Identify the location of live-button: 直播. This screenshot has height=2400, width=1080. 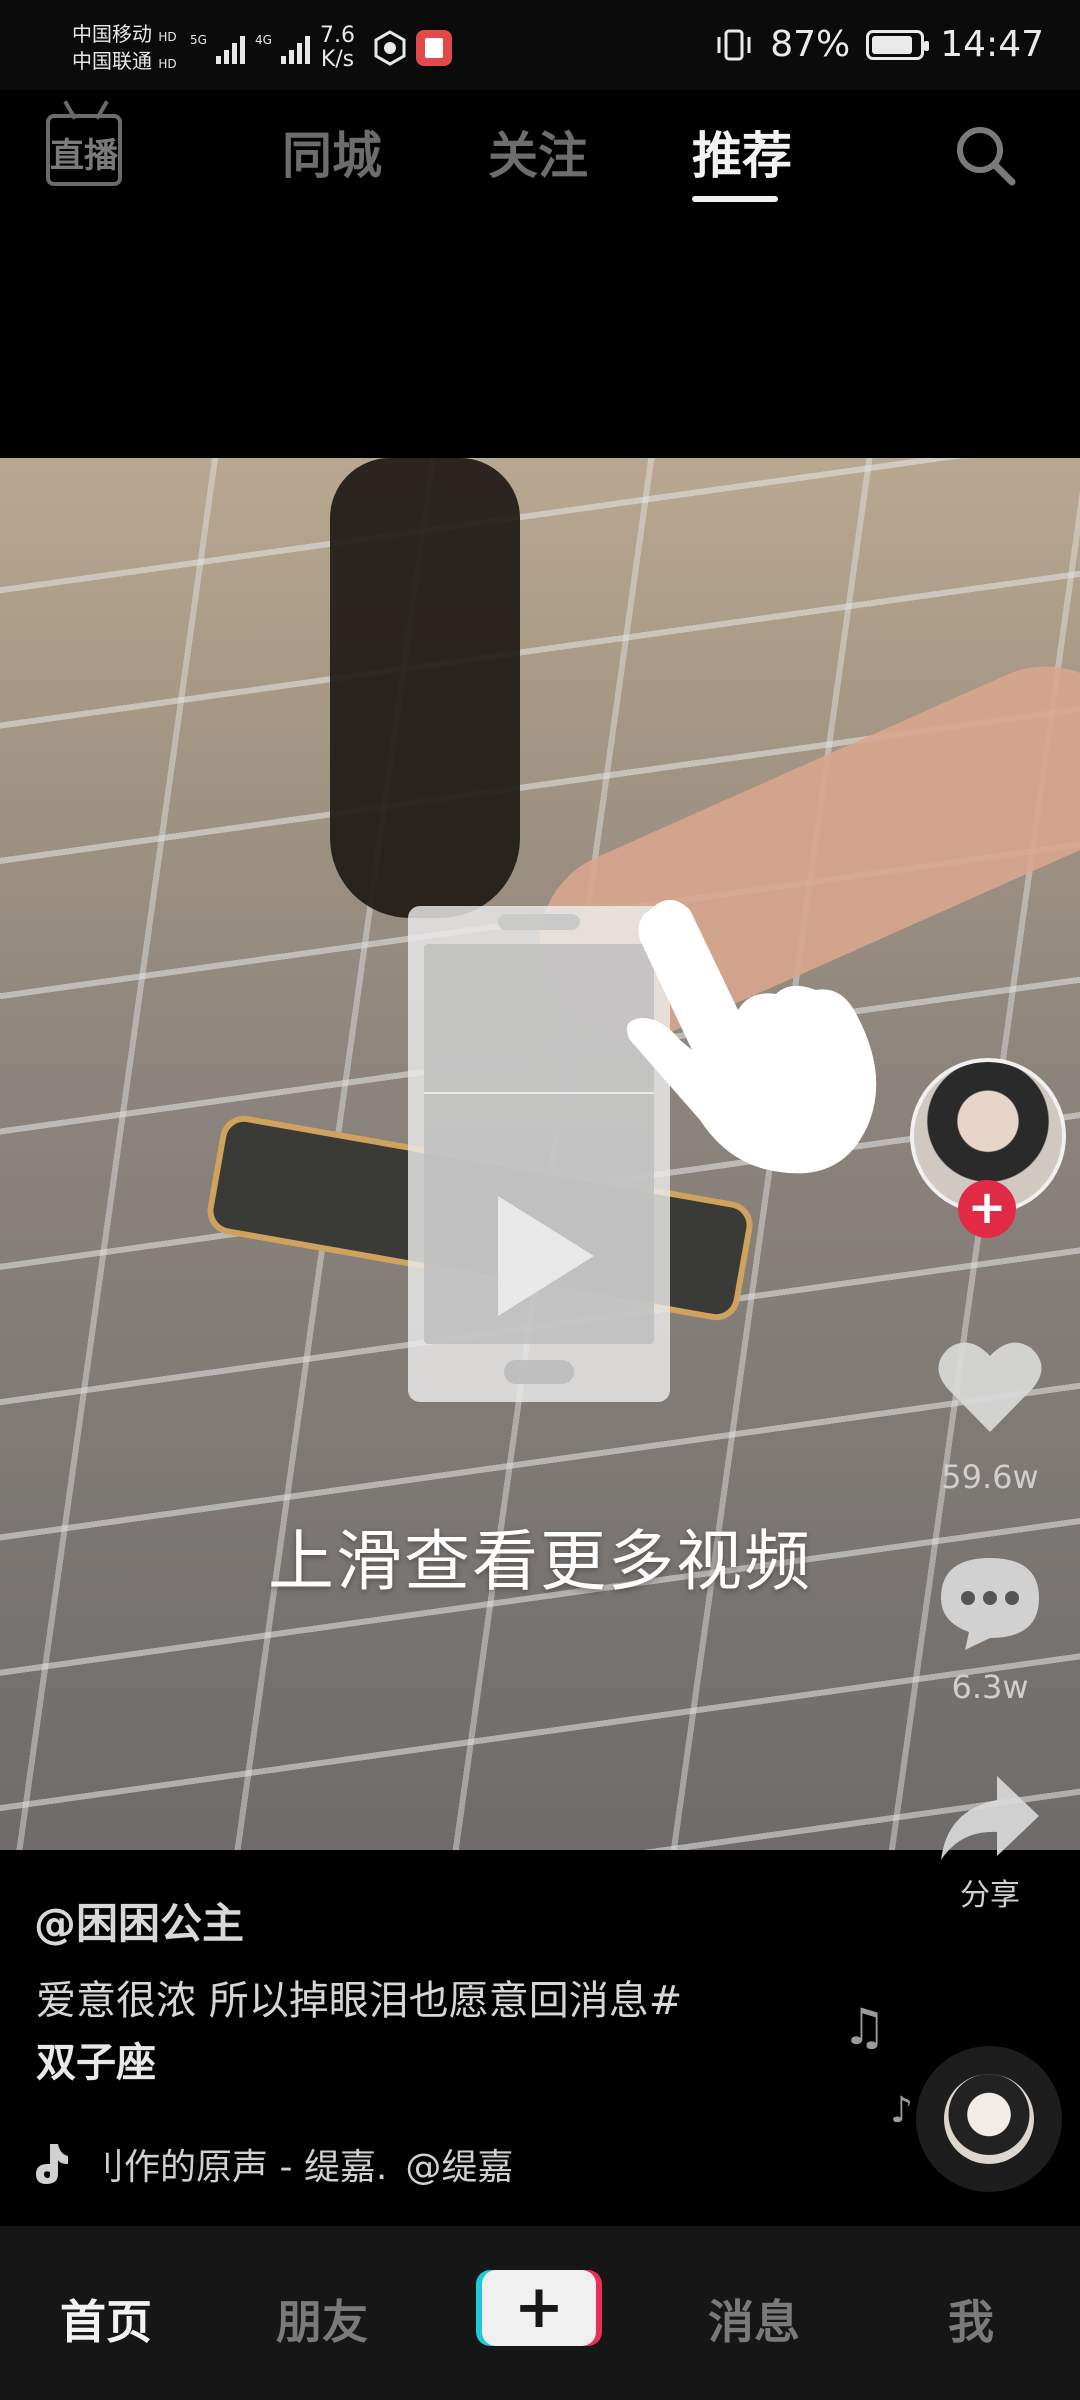
(84, 143).